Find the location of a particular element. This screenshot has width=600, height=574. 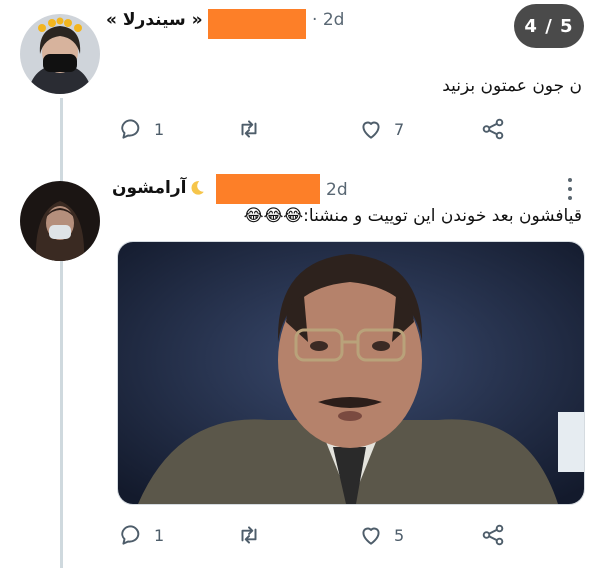

image-pager: 4 / 5 is located at coordinates (549, 26).